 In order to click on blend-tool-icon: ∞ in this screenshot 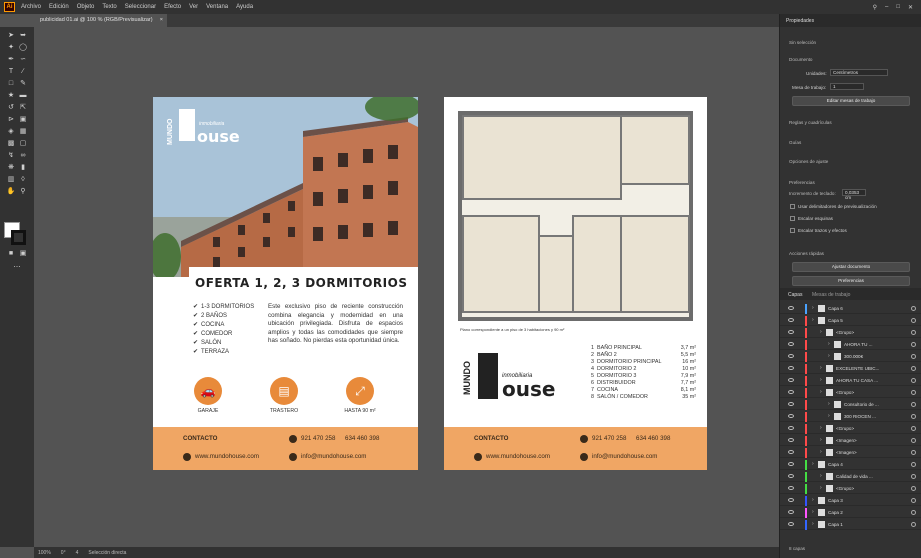, I will do `click(23, 155)`.